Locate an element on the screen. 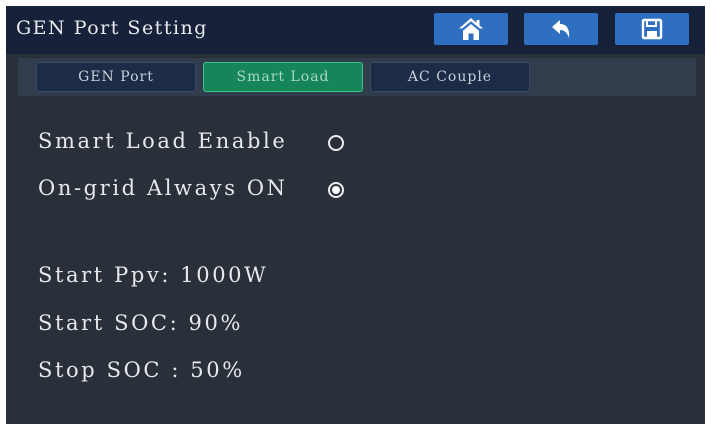 This screenshot has height=430, width=711. save-button is located at coordinates (652, 29).